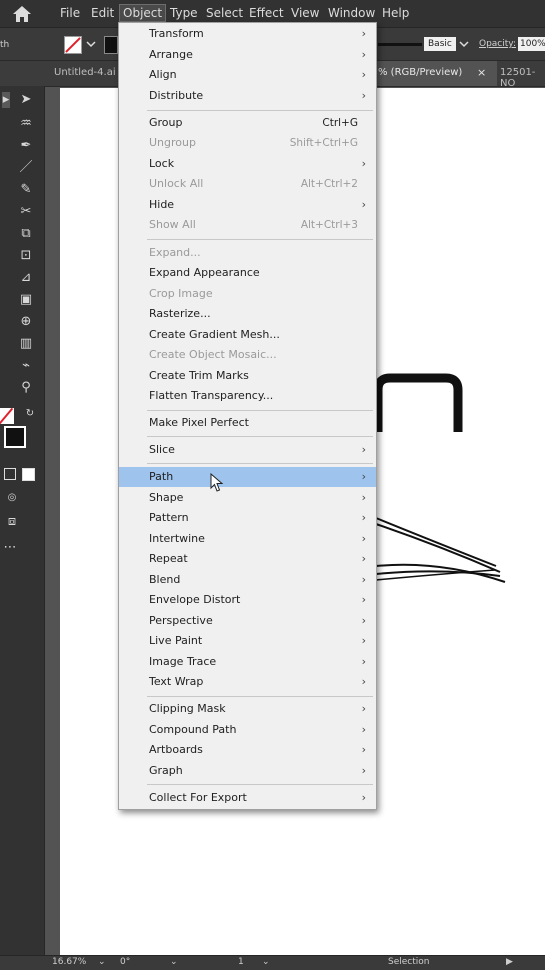 The image size is (545, 970). I want to click on menu-item-unlock-all: Unlock All Alt+Ctrl+2, so click(247, 184).